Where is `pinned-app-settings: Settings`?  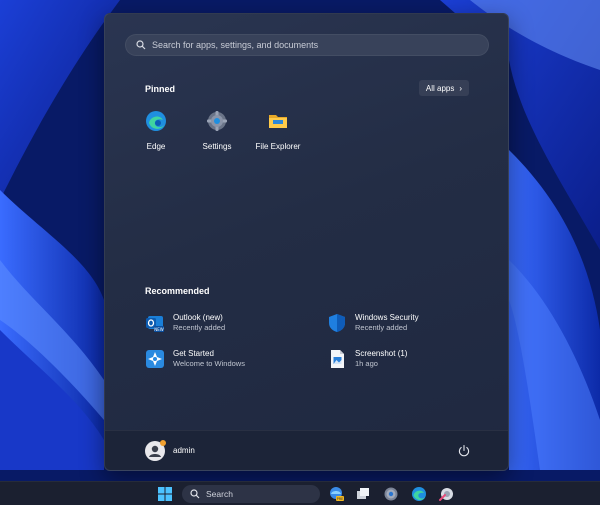 pinned-app-settings: Settings is located at coordinates (217, 130).